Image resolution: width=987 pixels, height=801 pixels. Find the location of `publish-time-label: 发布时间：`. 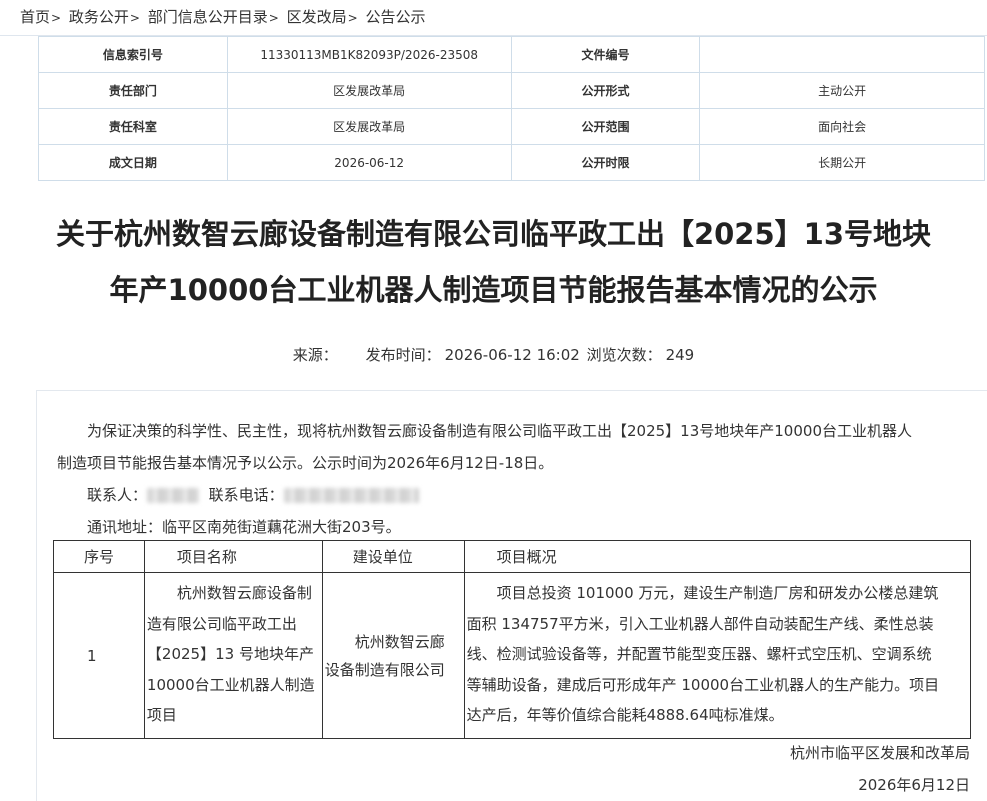

publish-time-label: 发布时间： is located at coordinates (403, 355).